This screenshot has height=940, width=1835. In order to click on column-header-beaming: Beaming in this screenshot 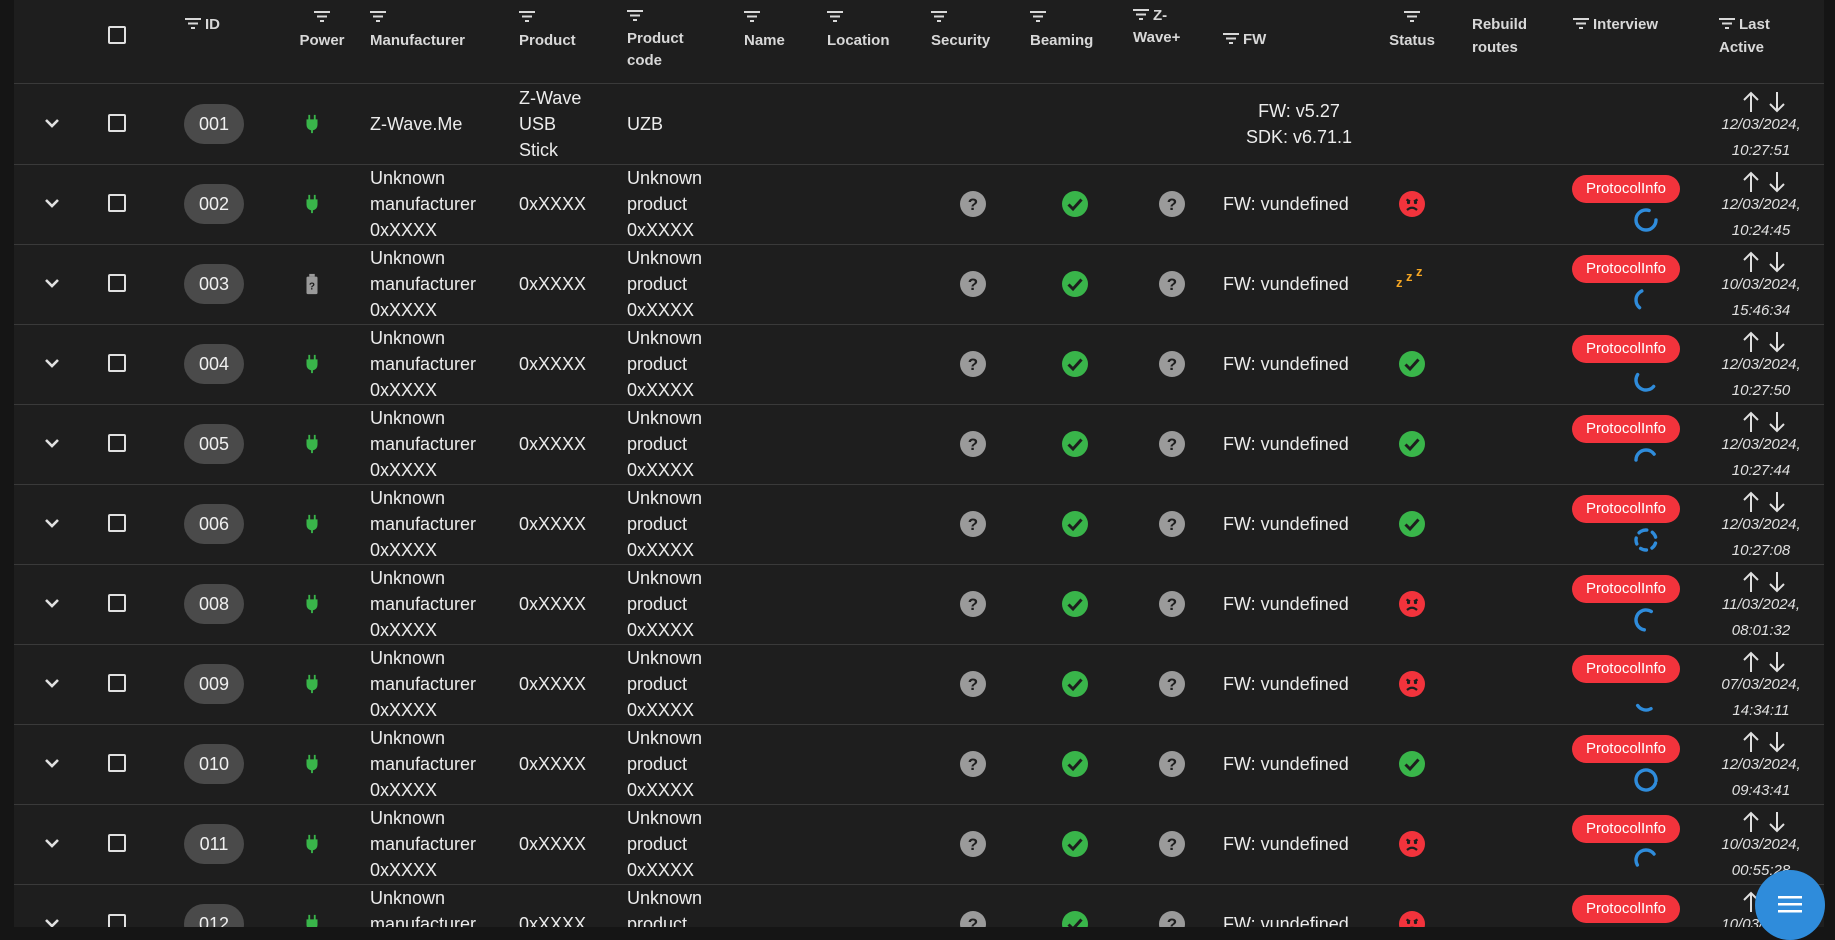, I will do `click(1061, 29)`.